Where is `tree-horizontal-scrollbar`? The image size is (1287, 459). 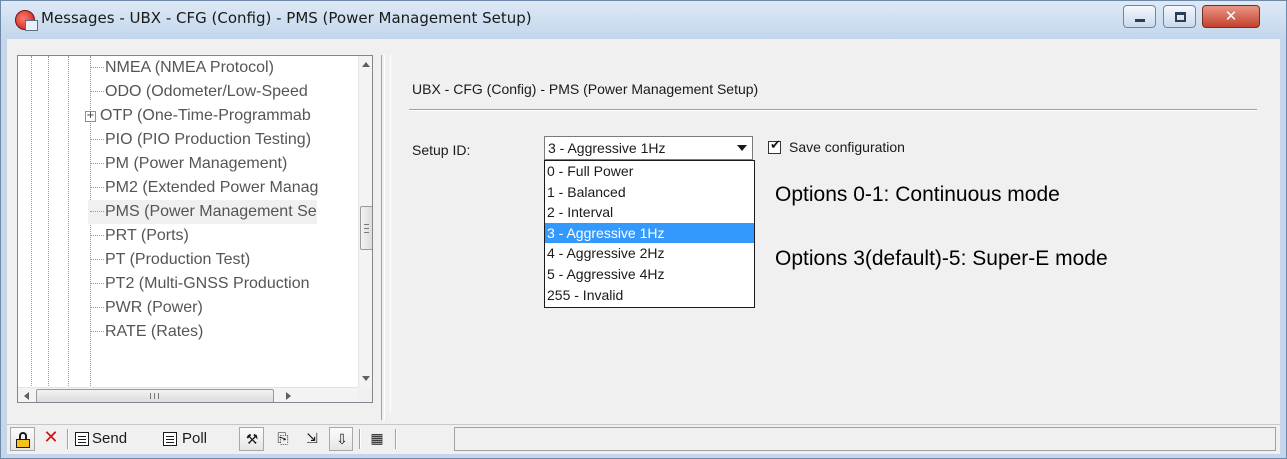 tree-horizontal-scrollbar is located at coordinates (188, 394).